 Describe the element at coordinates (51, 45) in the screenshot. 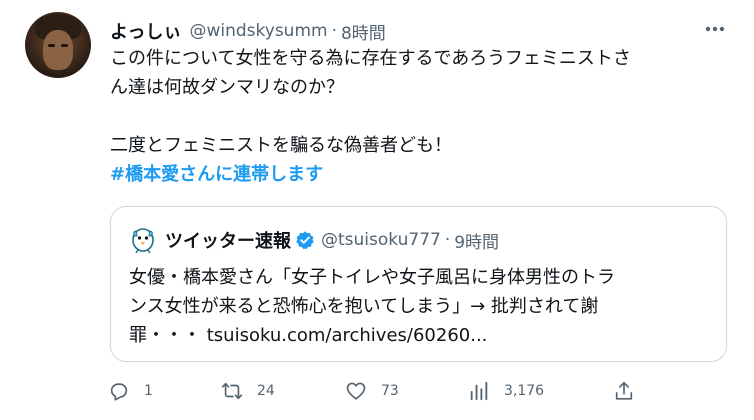

I see `avatar-eye-left` at that location.